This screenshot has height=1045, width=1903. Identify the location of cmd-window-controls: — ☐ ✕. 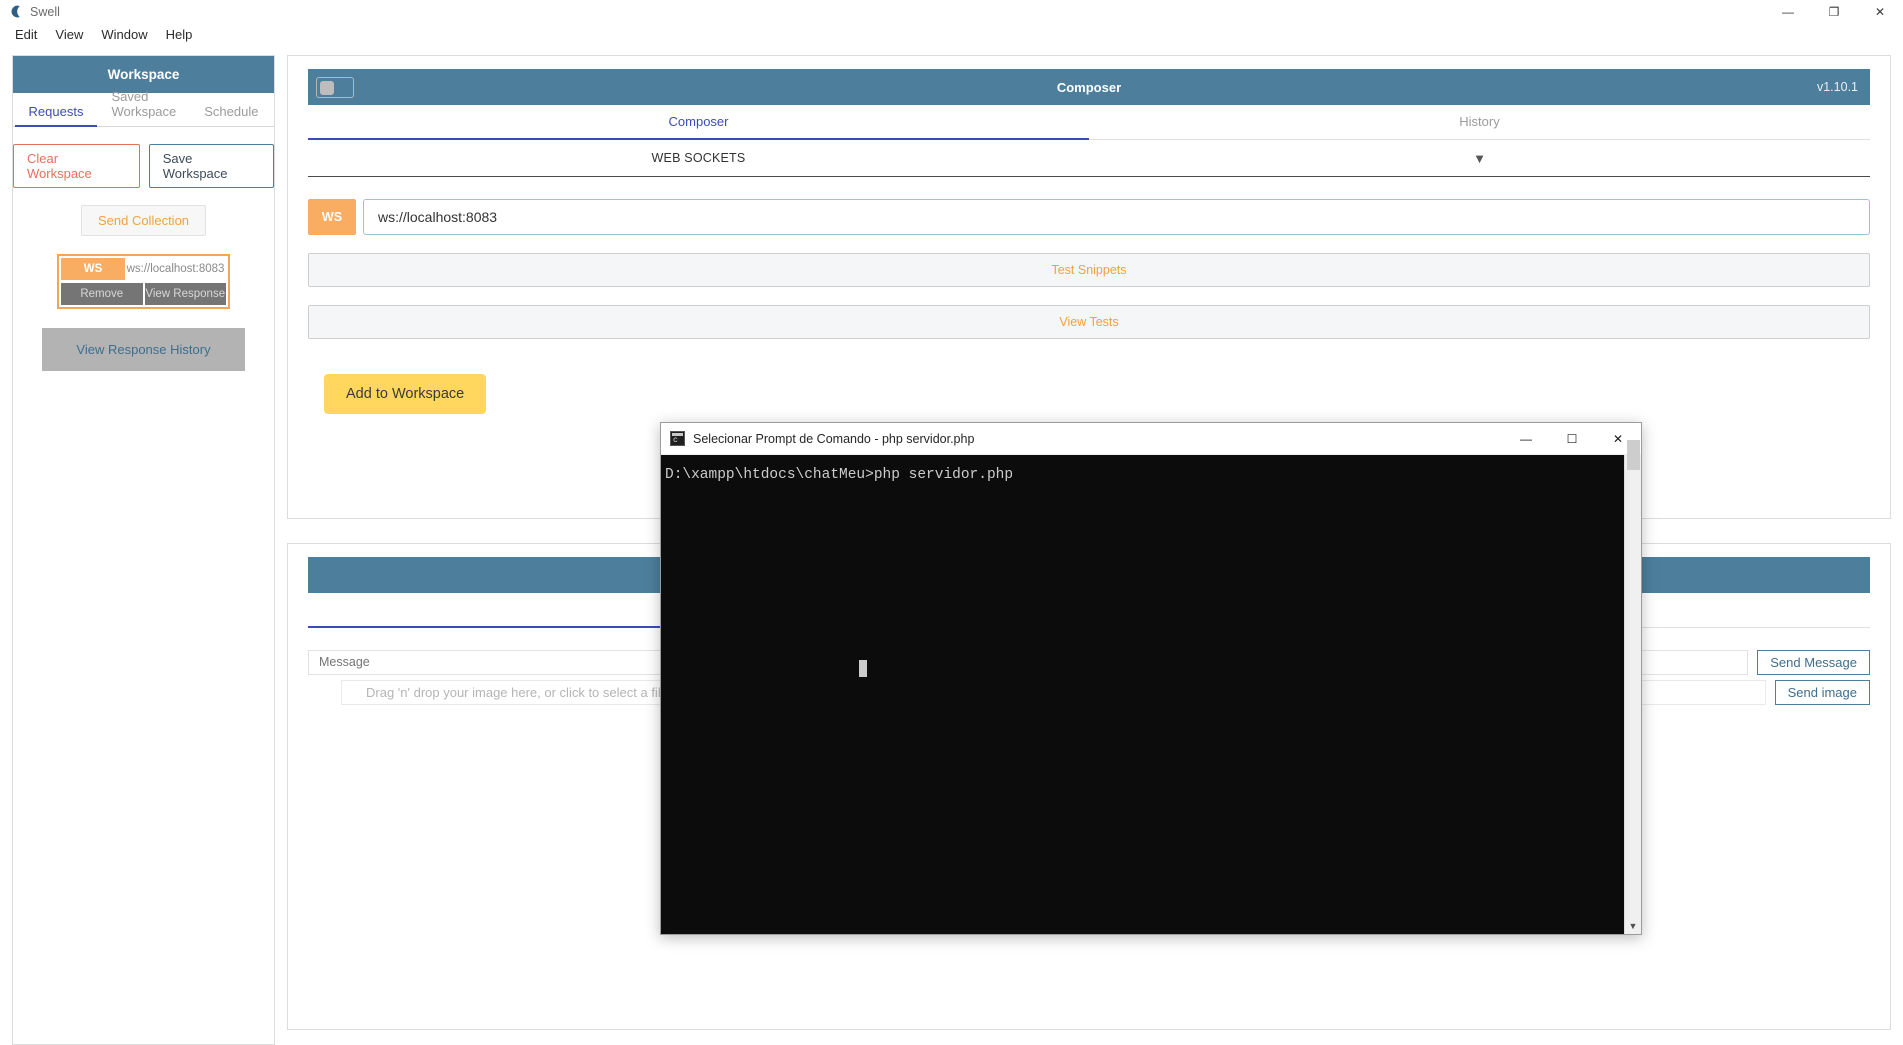
(1572, 439).